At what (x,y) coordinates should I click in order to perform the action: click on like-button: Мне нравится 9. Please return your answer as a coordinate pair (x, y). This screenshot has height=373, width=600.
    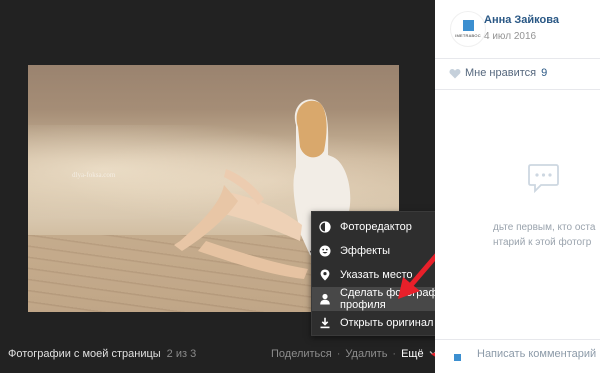
    Looking at the image, I should click on (498, 73).